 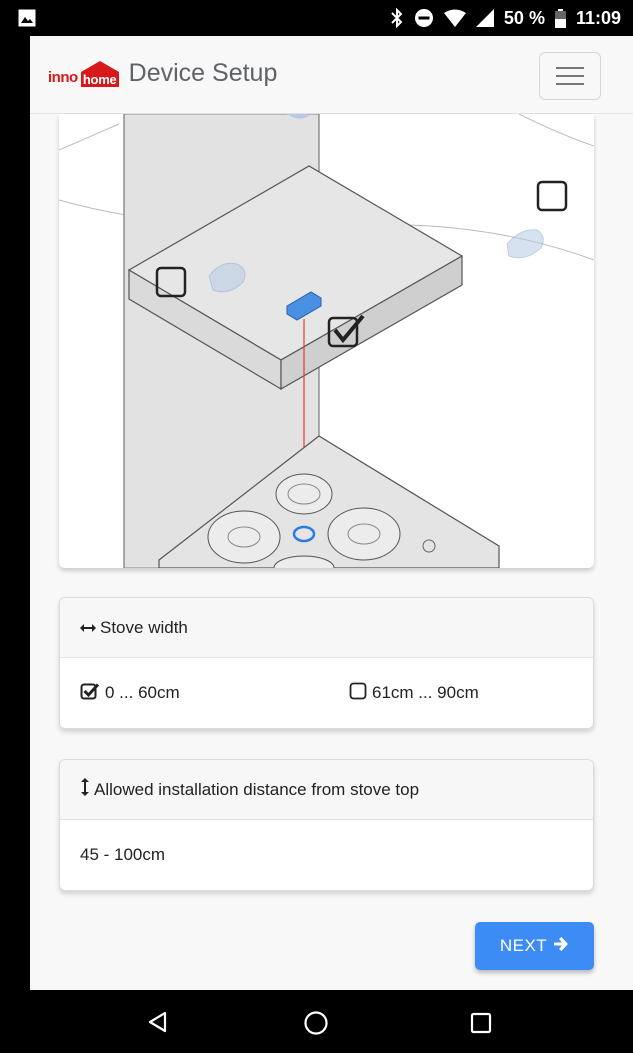 I want to click on option-61-90cm: 61cm ... 90cm, so click(x=414, y=693).